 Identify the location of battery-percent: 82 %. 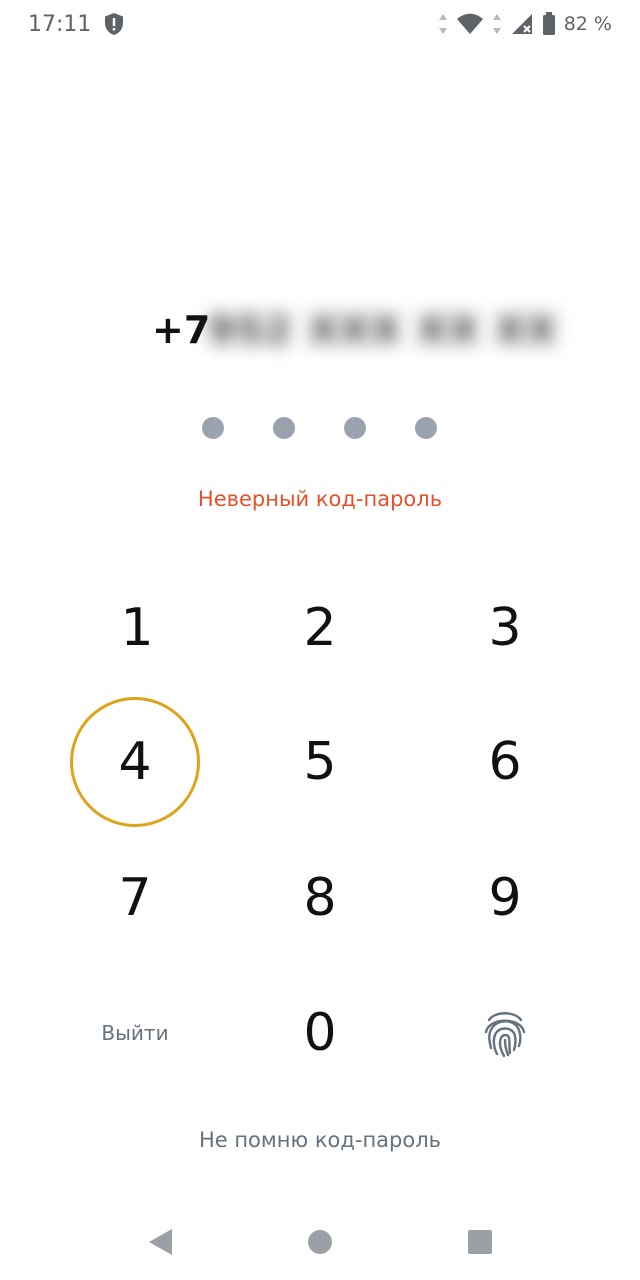
(587, 24).